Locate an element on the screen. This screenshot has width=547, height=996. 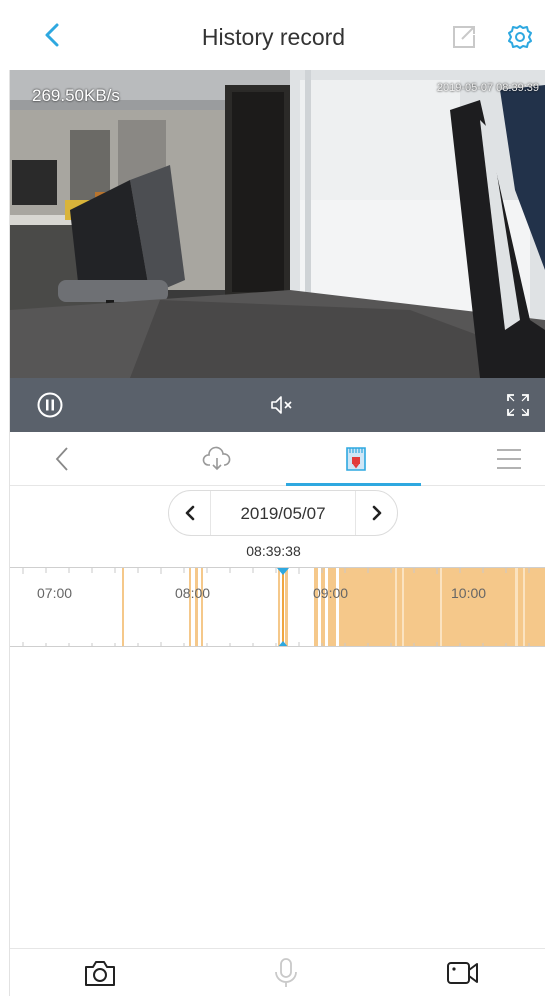
bitrate-readout: 269.50KB/s is located at coordinates (76, 95).